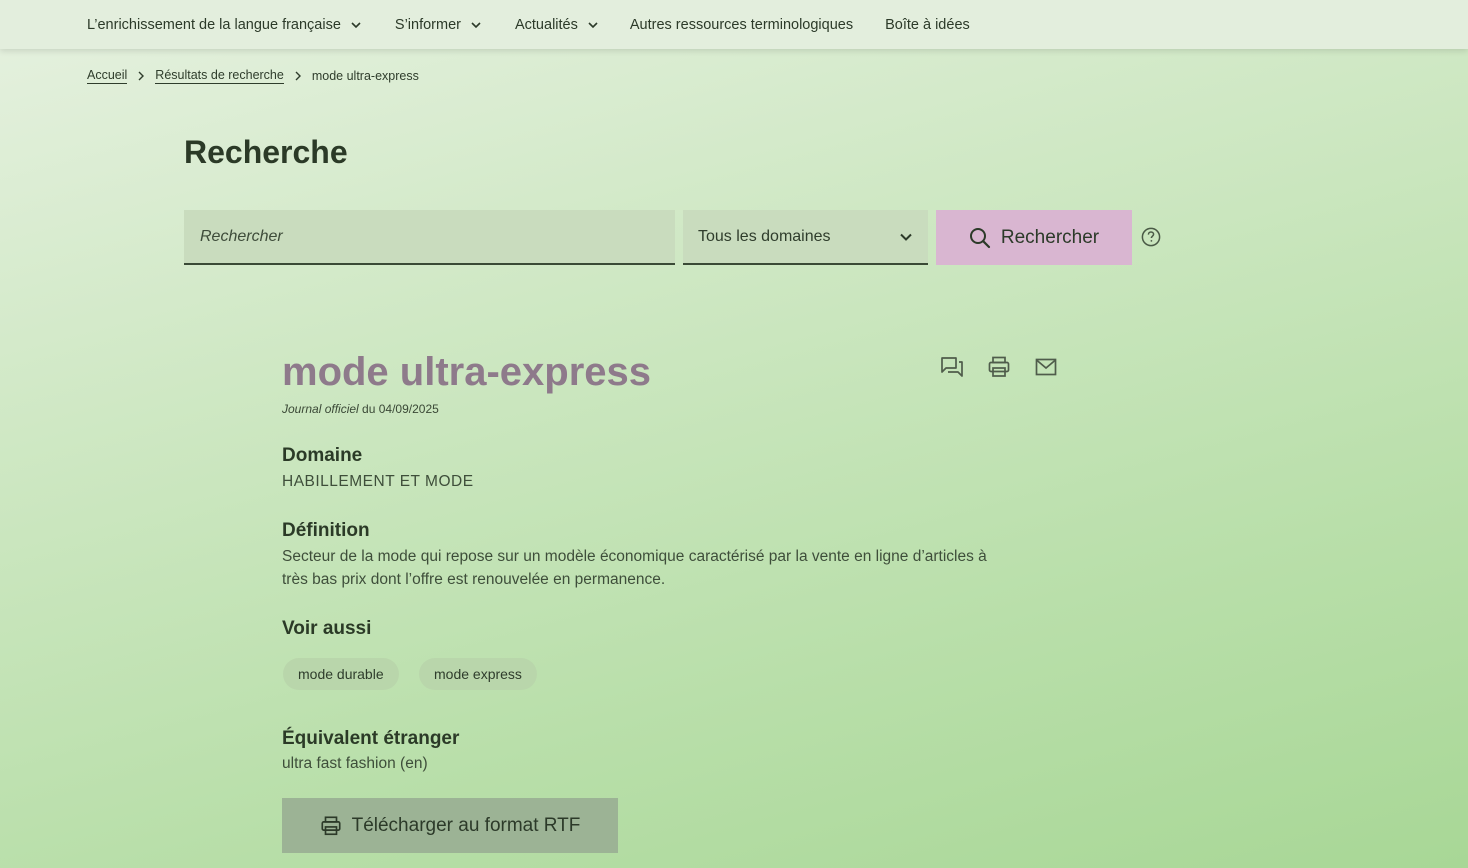  I want to click on search-button: Rechercher, so click(1034, 237).